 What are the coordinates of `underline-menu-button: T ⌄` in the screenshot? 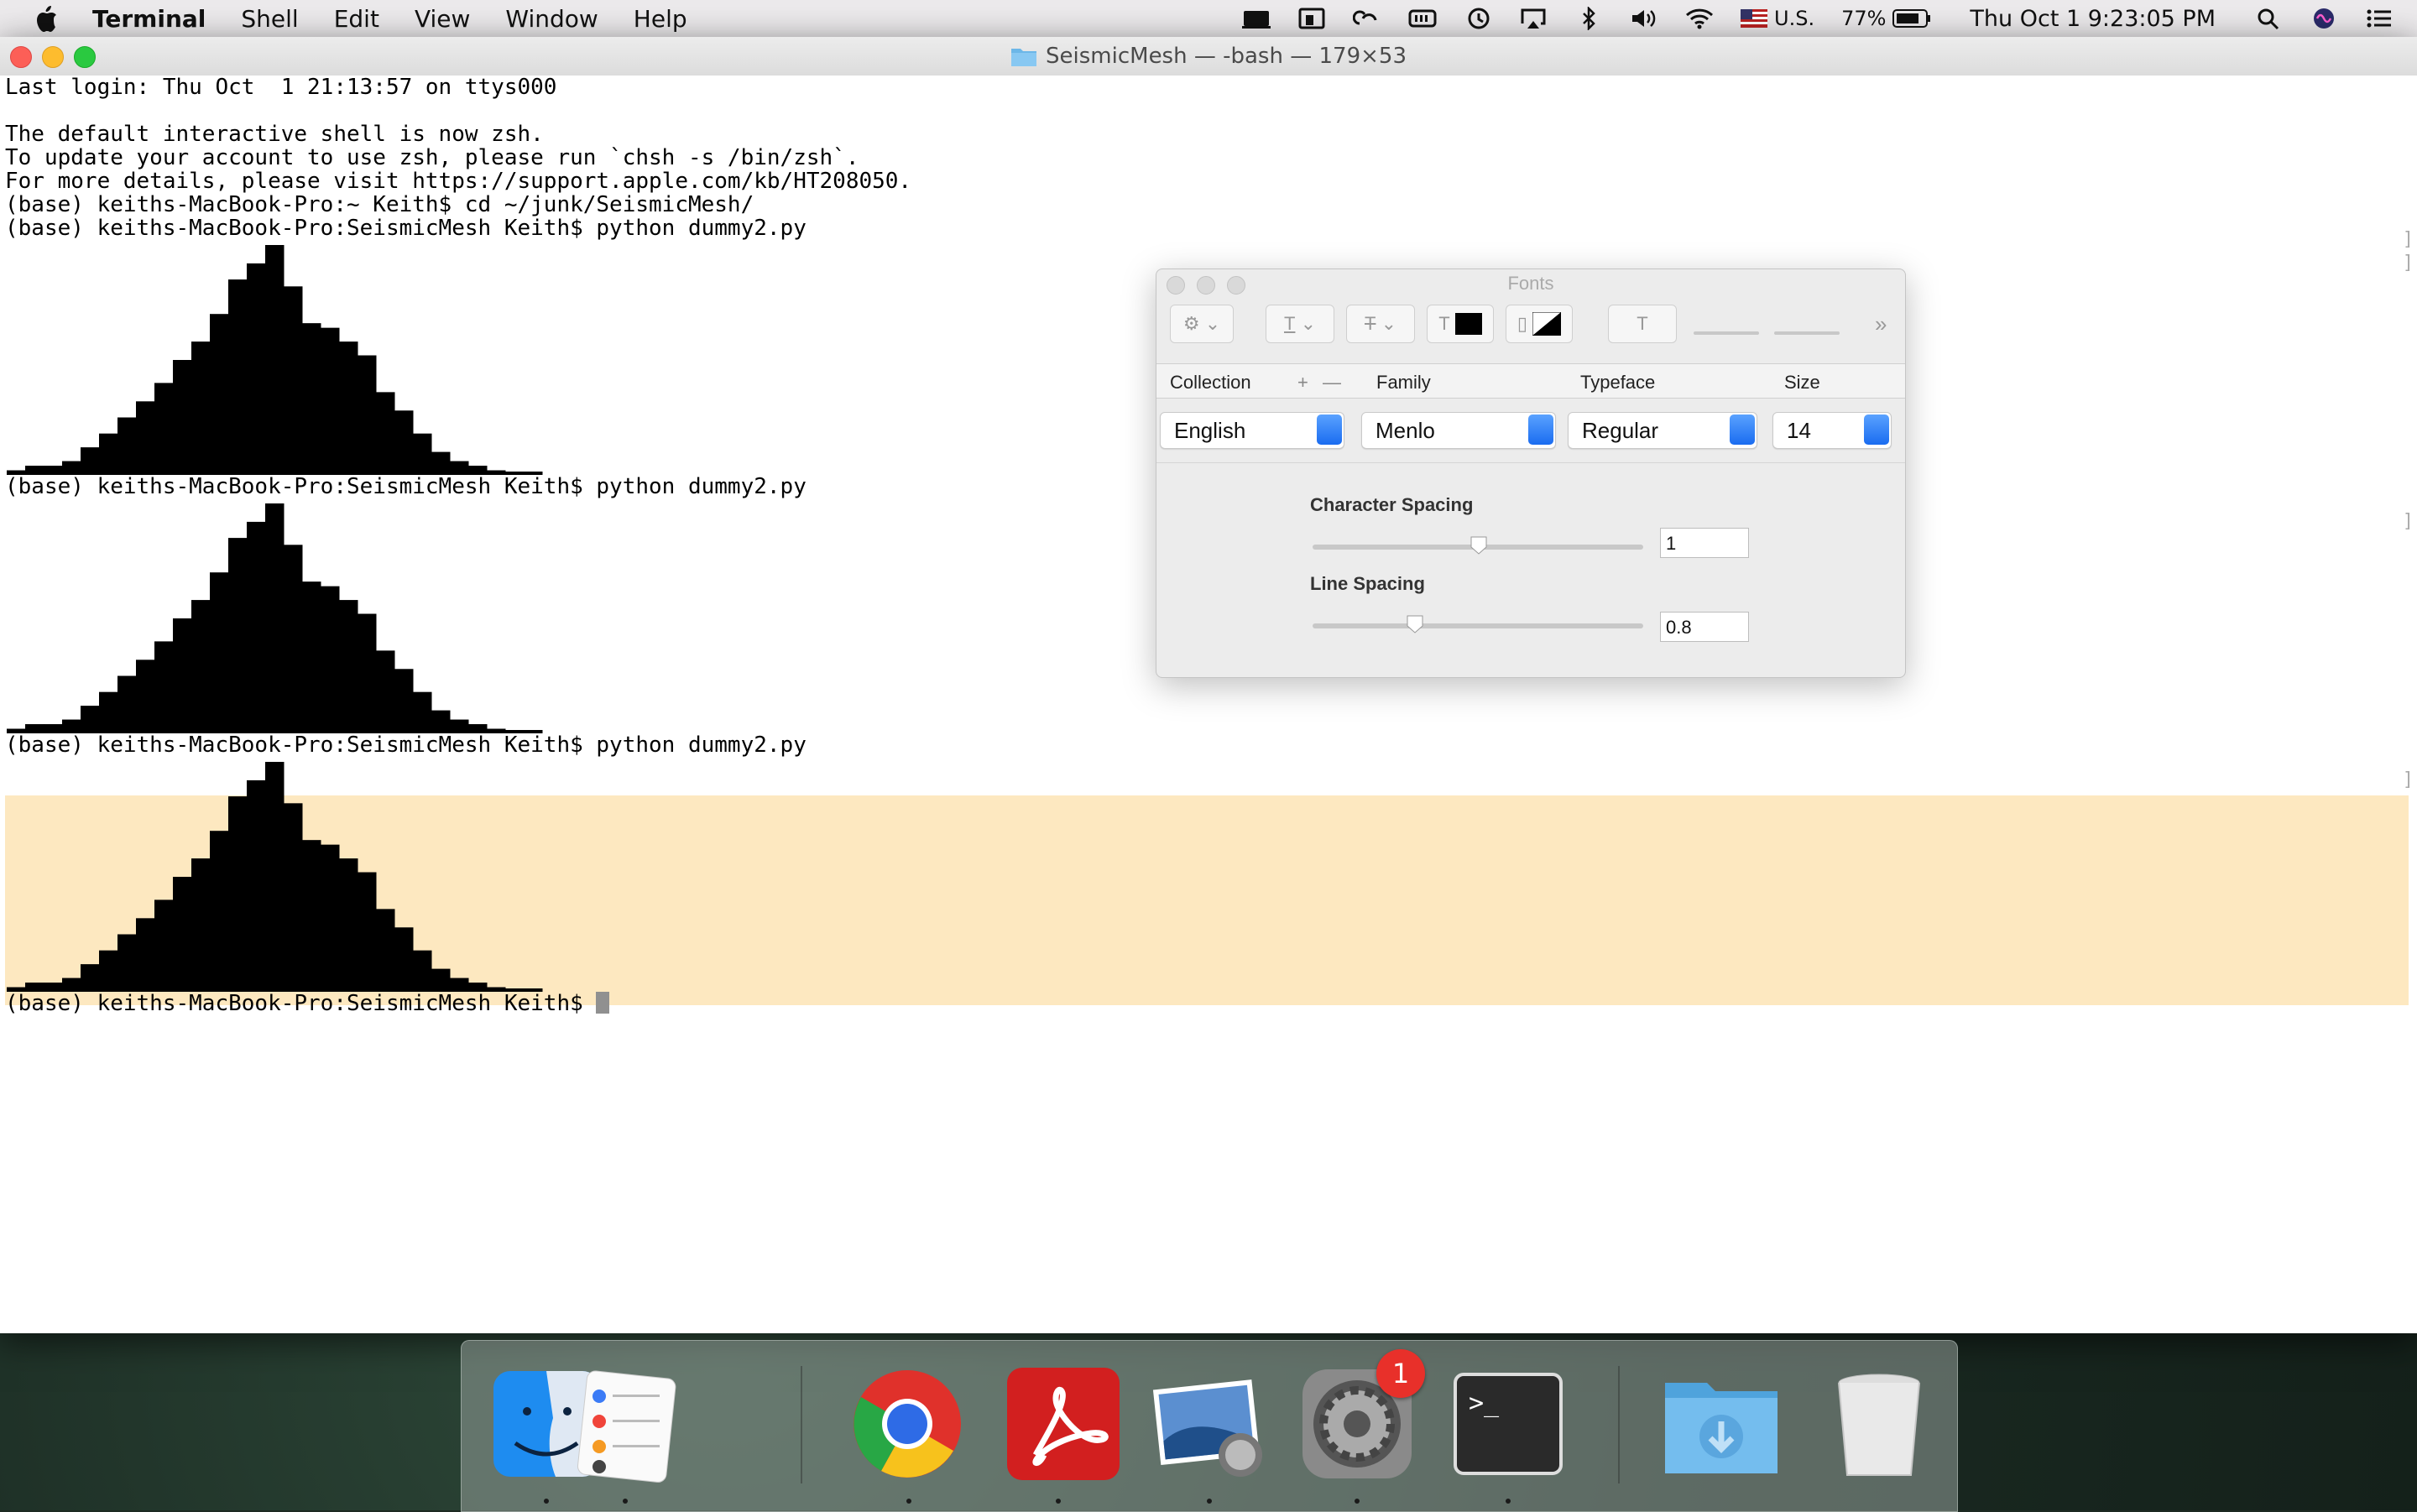 It's located at (1300, 324).